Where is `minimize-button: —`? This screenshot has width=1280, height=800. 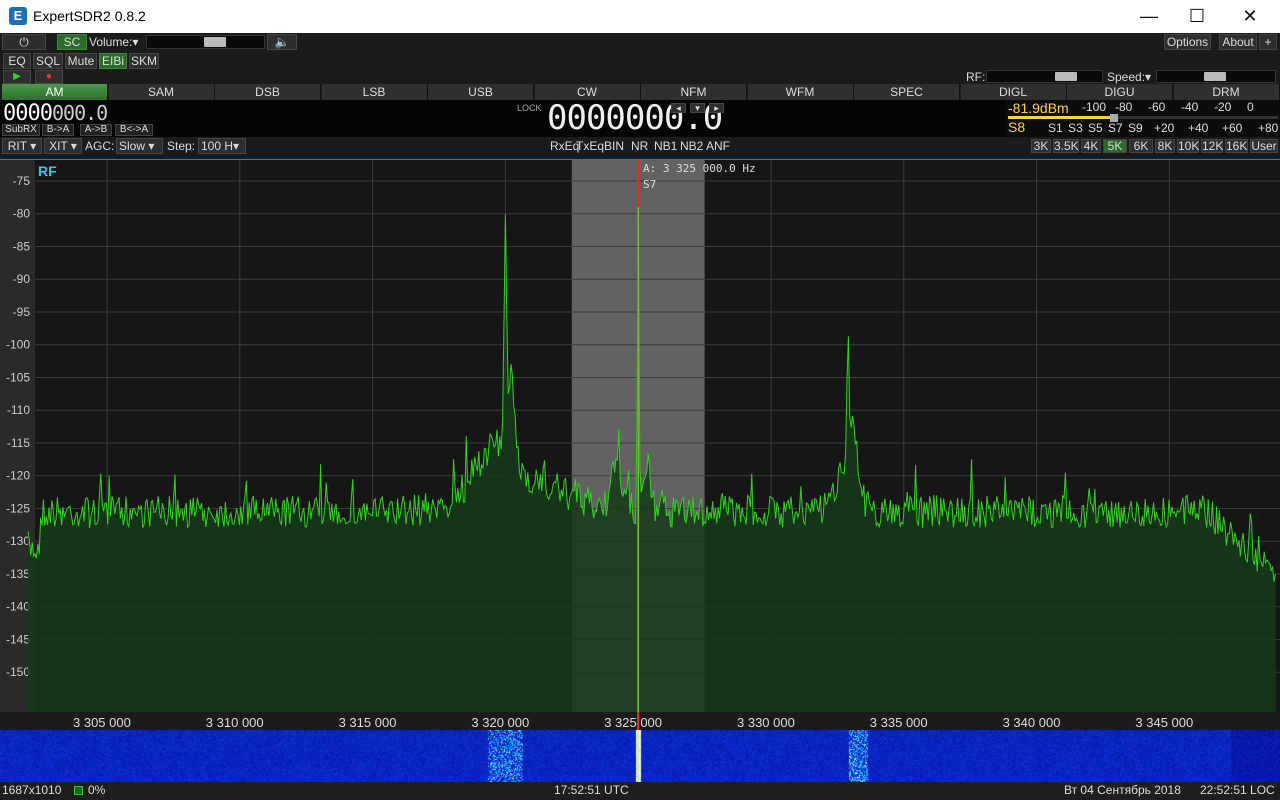 minimize-button: — is located at coordinates (1149, 16).